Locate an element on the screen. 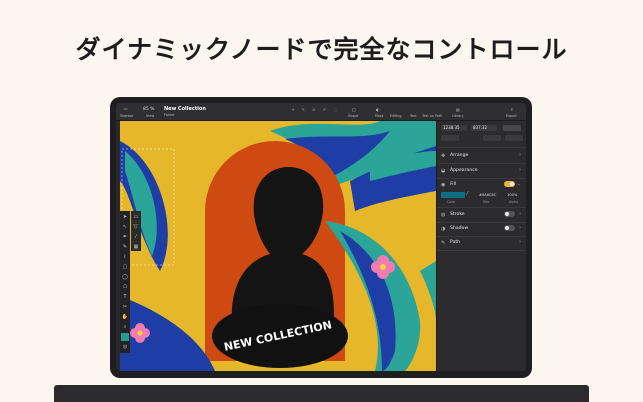 The image size is (643, 402). path-tools-icons: ⌖ ✎ ⊘ ✐ ◌ is located at coordinates (316, 109).